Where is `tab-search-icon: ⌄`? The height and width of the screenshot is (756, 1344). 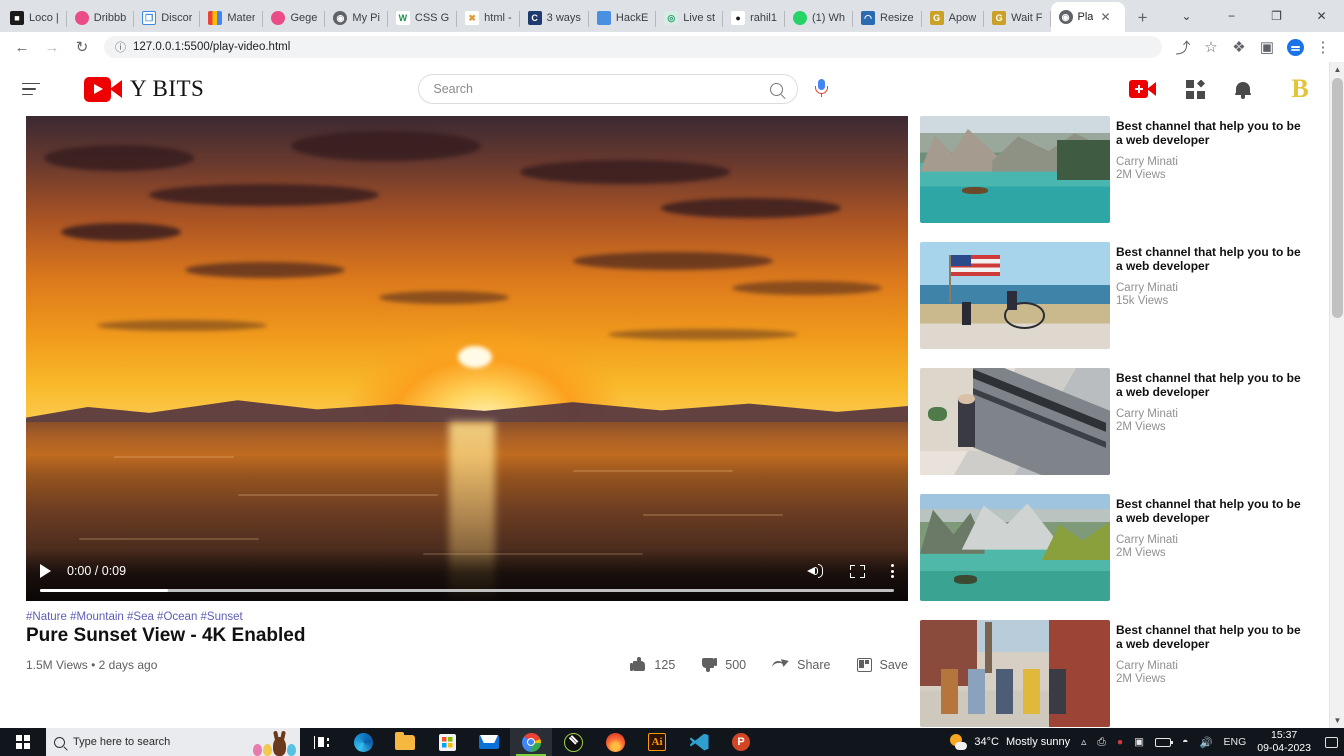
tab-search-icon: ⌄ is located at coordinates (1186, 16).